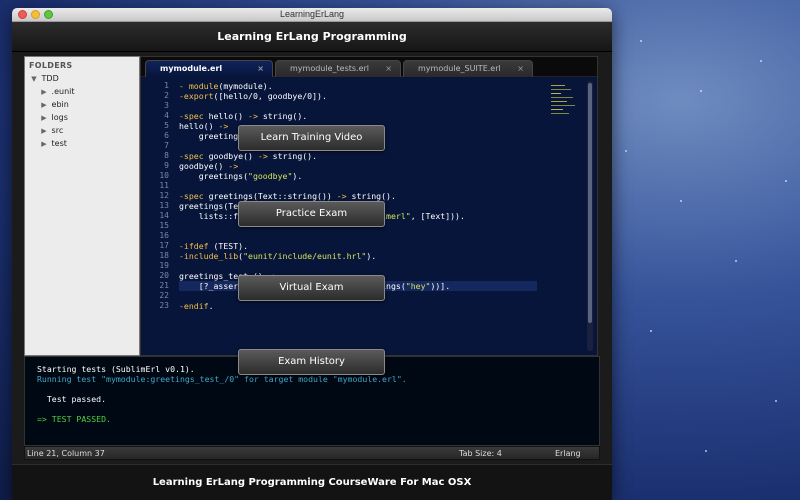 Image resolution: width=800 pixels, height=500 pixels. What do you see at coordinates (311, 288) in the screenshot?
I see `virtual-exam-button: Virtual Exam` at bounding box center [311, 288].